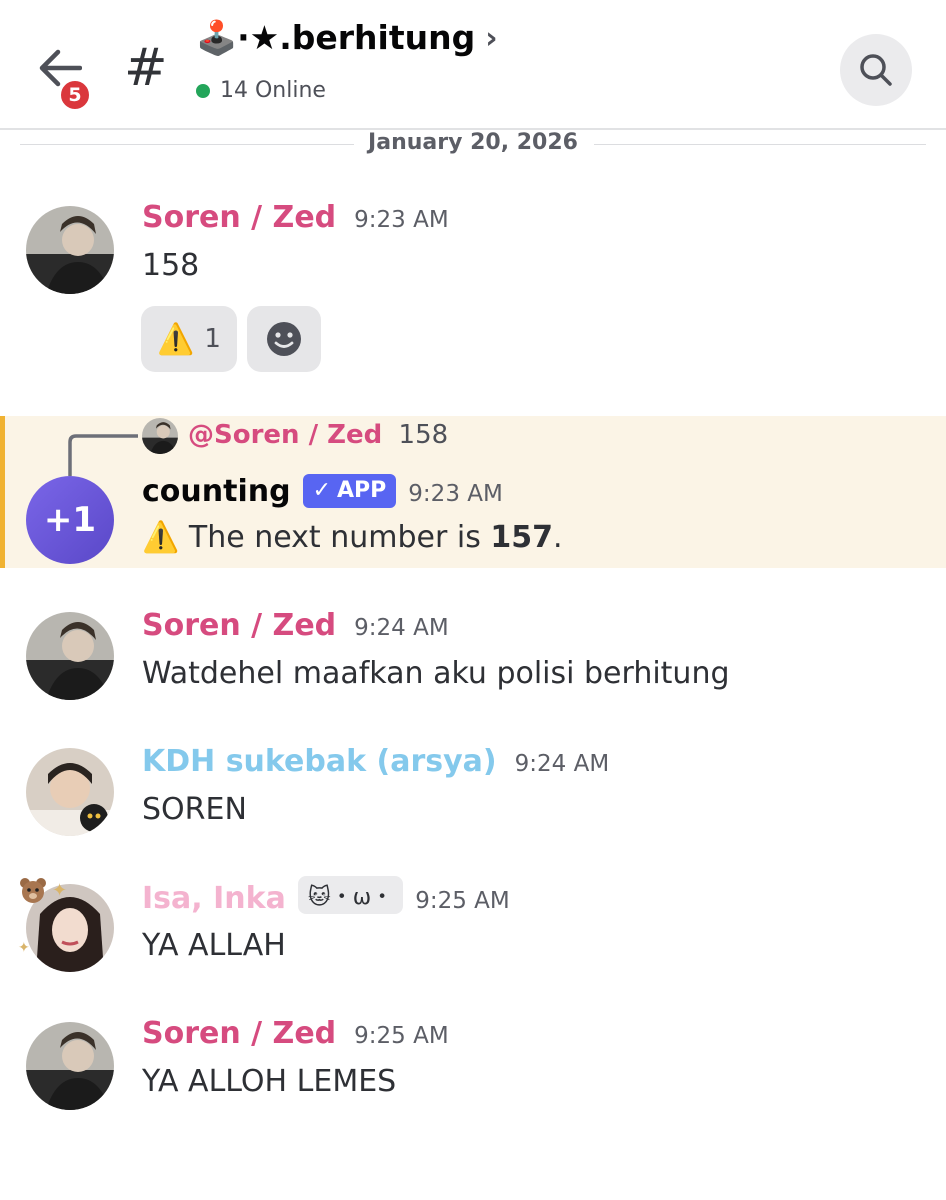 Image resolution: width=946 pixels, height=1200 pixels. Describe the element at coordinates (473, 64) in the screenshot. I see `channel-header: 5 # 🕹️·★.berhitung › 14 Online` at that location.